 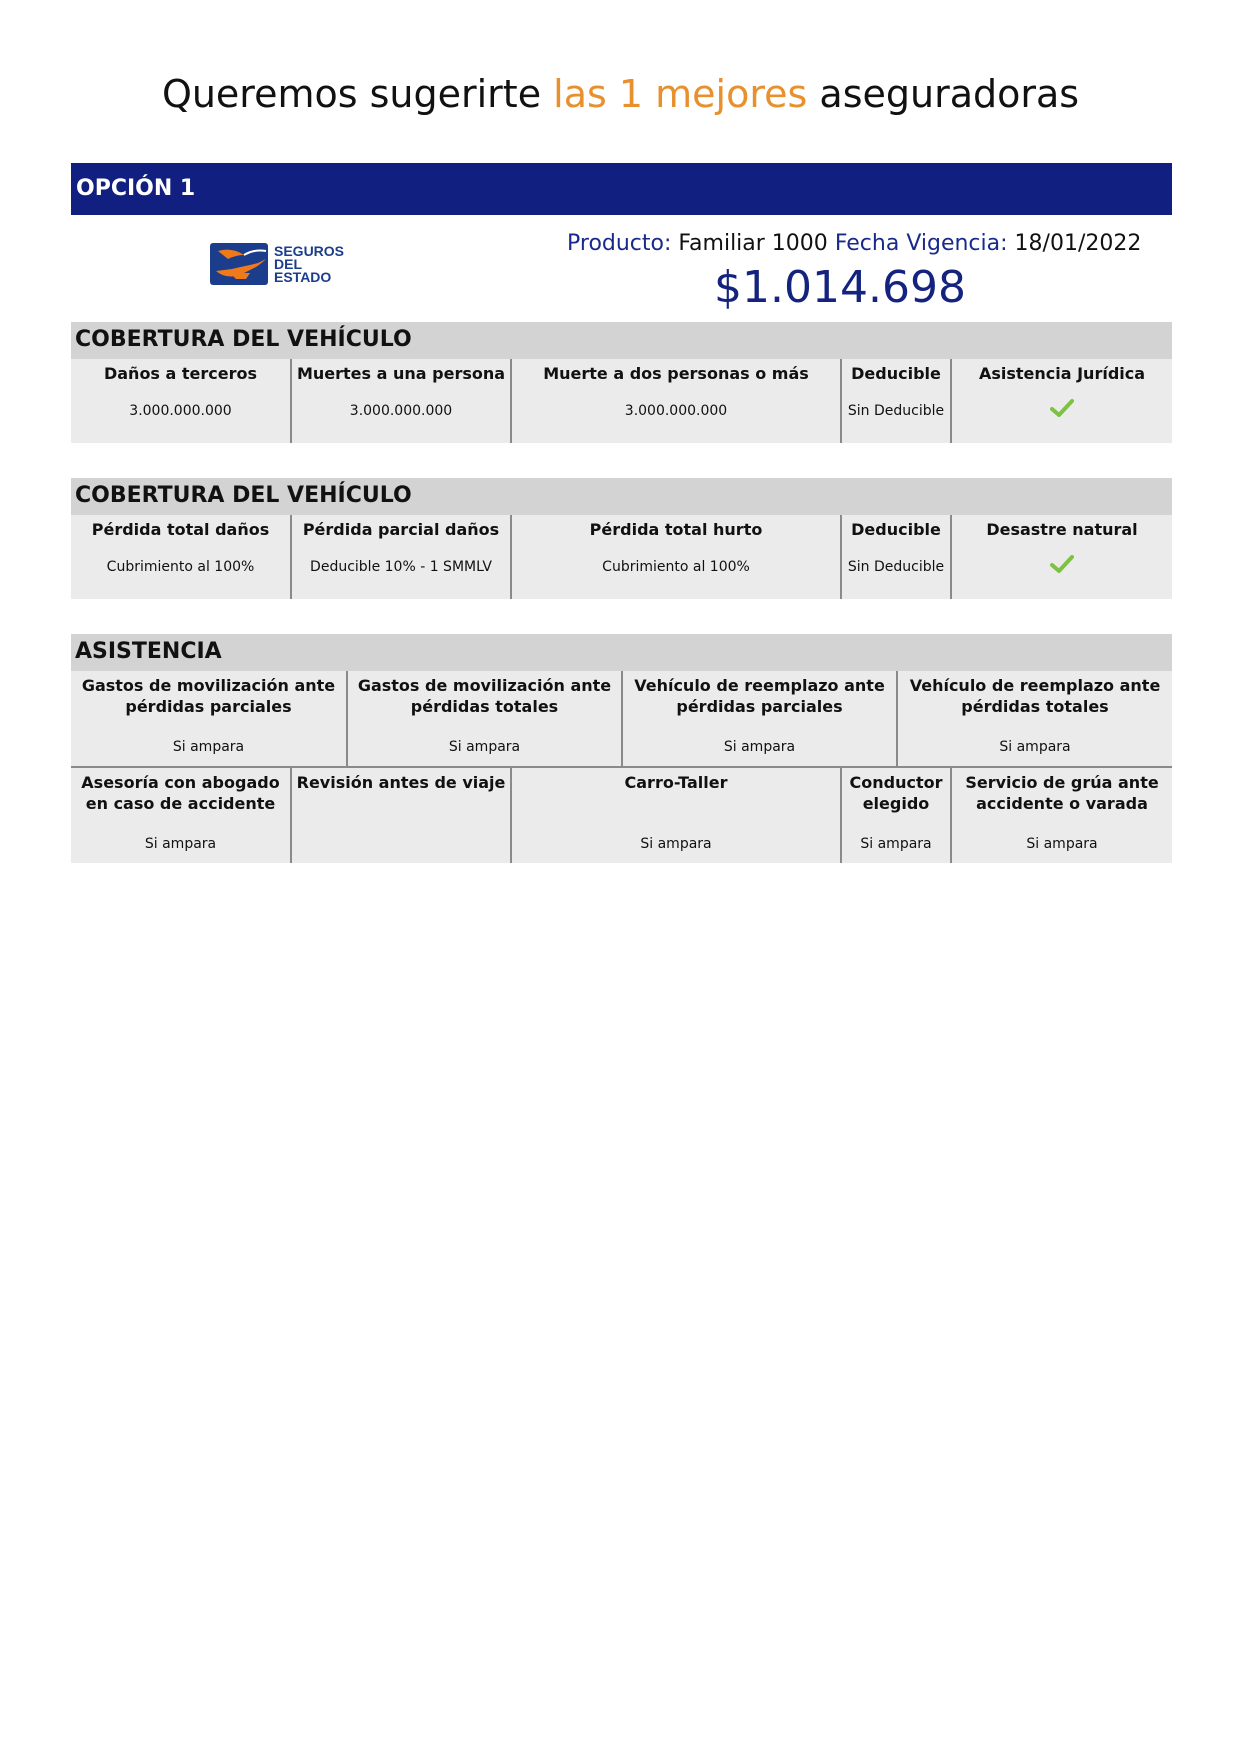 I want to click on cell-header: Conductor elegido, so click(x=896, y=793).